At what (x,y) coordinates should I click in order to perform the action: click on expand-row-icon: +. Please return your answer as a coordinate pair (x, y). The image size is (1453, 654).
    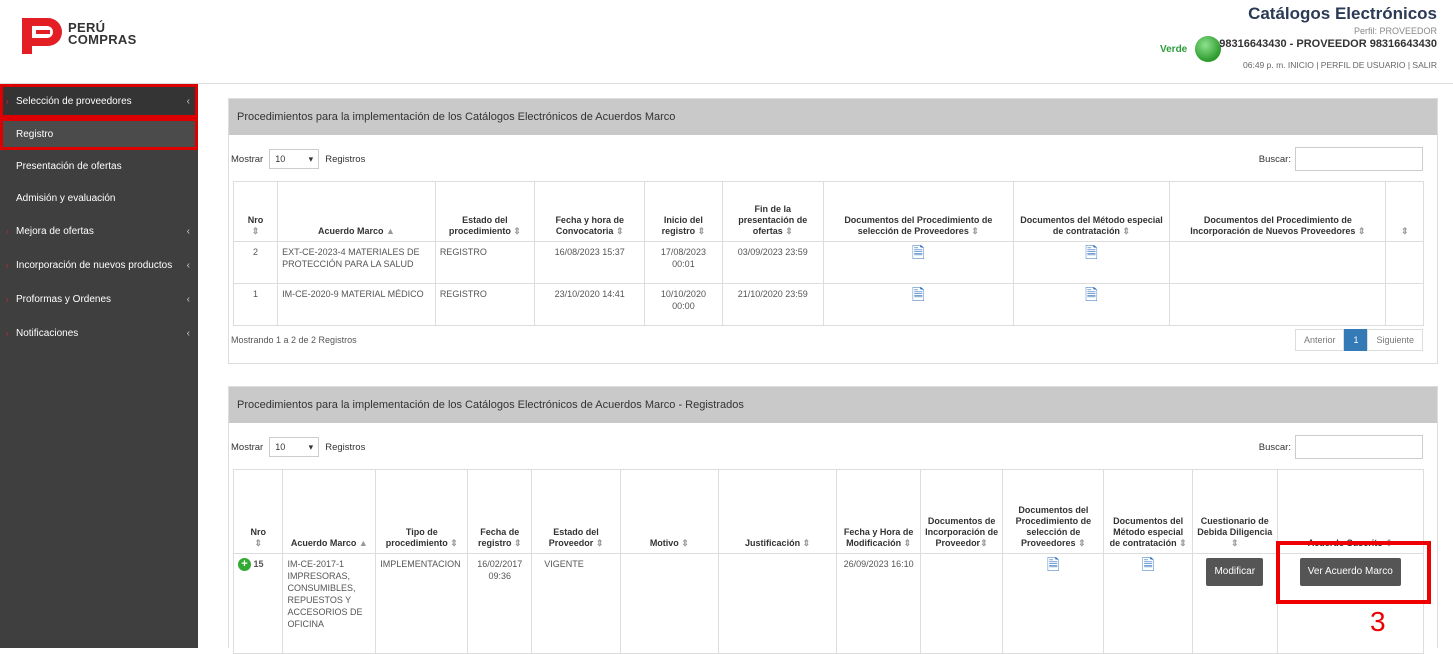
    Looking at the image, I should click on (244, 564).